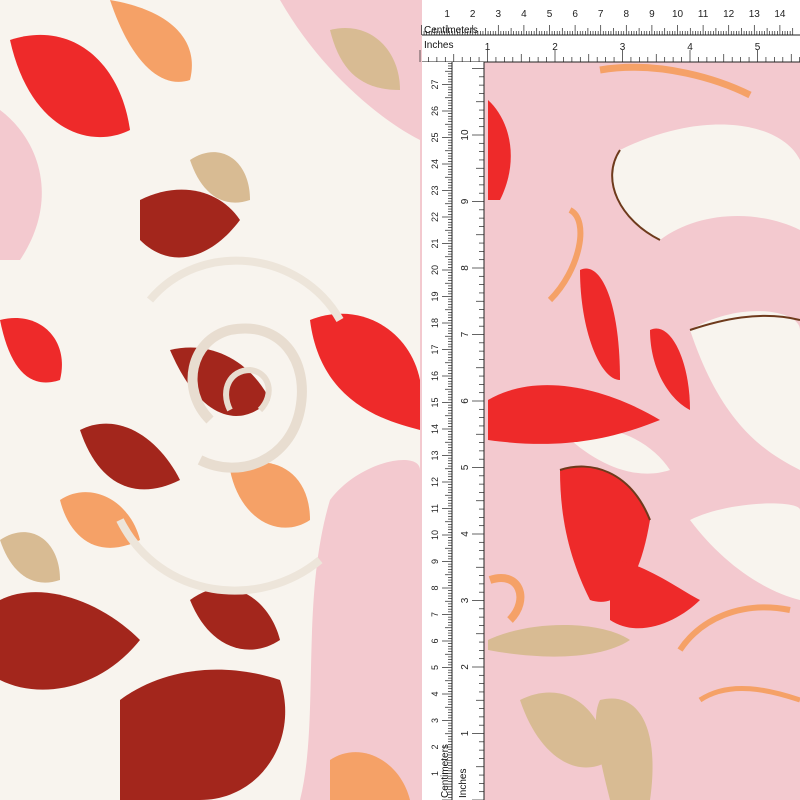  What do you see at coordinates (445, 771) in the screenshot?
I see `left-centimeters-label: Centimeters` at bounding box center [445, 771].